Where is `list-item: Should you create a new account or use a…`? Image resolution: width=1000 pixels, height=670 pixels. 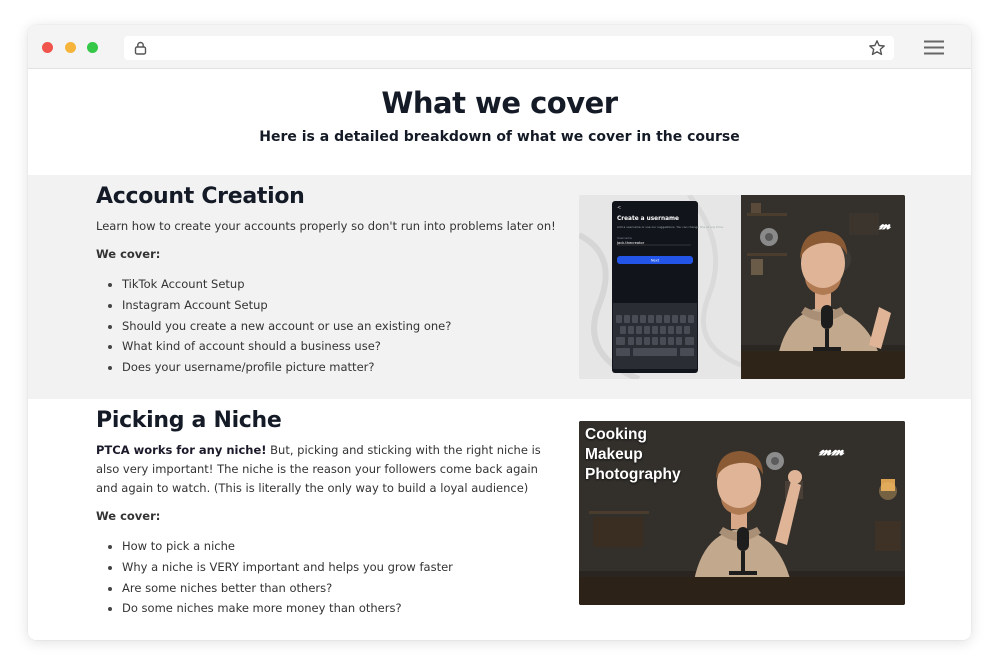 list-item: Should you create a new account or use a… is located at coordinates (279, 326).